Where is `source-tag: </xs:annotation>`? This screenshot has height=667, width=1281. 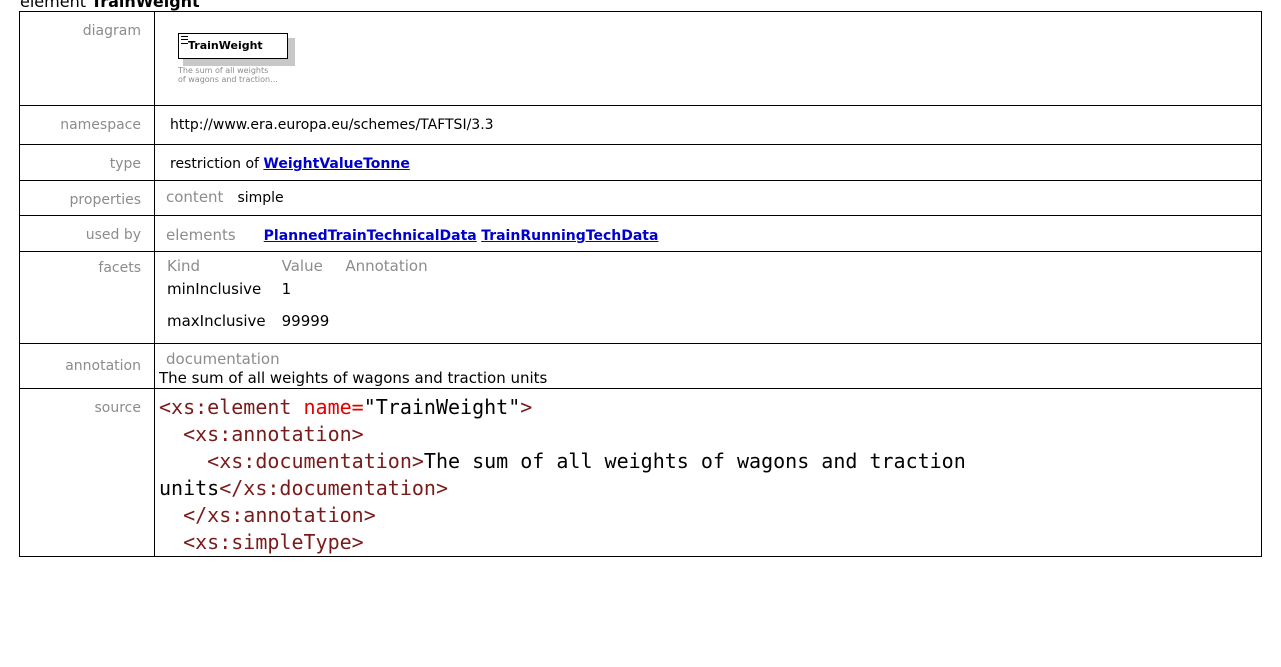
source-tag: </xs:annotation> is located at coordinates (279, 515).